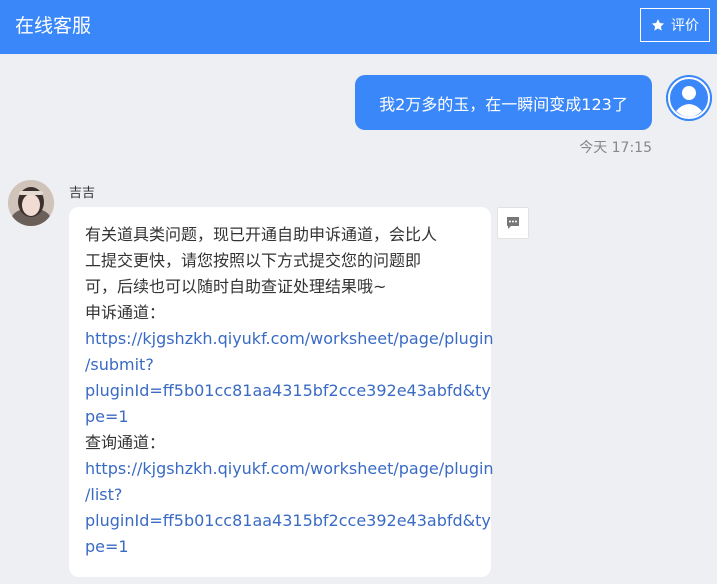 The height and width of the screenshot is (584, 717). What do you see at coordinates (281, 417) in the screenshot?
I see `appeal-channel-link: pe=1` at bounding box center [281, 417].